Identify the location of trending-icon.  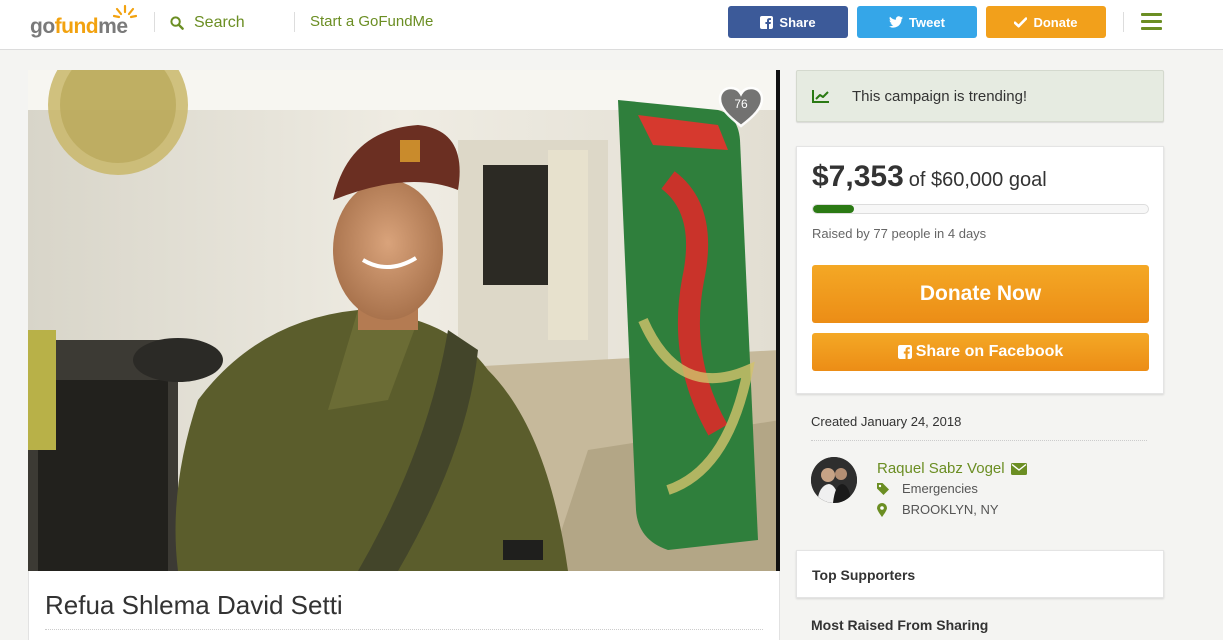
(820, 96).